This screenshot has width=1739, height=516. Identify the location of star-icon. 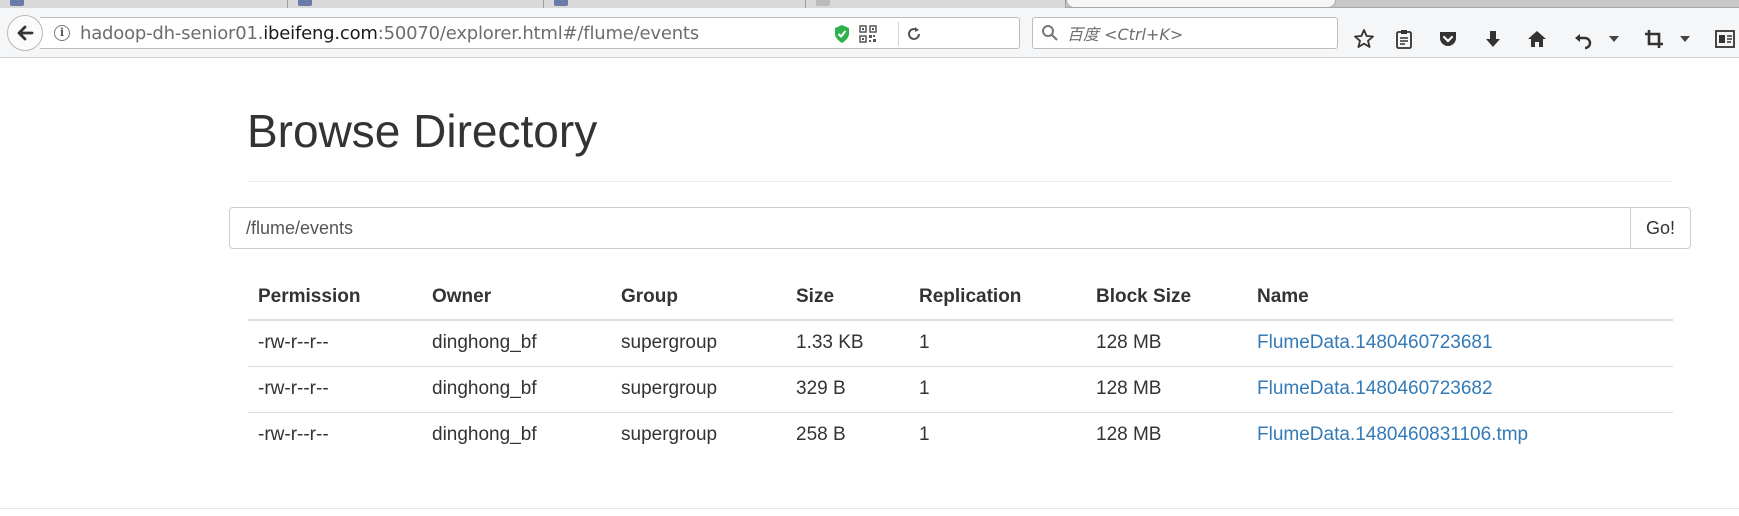
(1364, 38).